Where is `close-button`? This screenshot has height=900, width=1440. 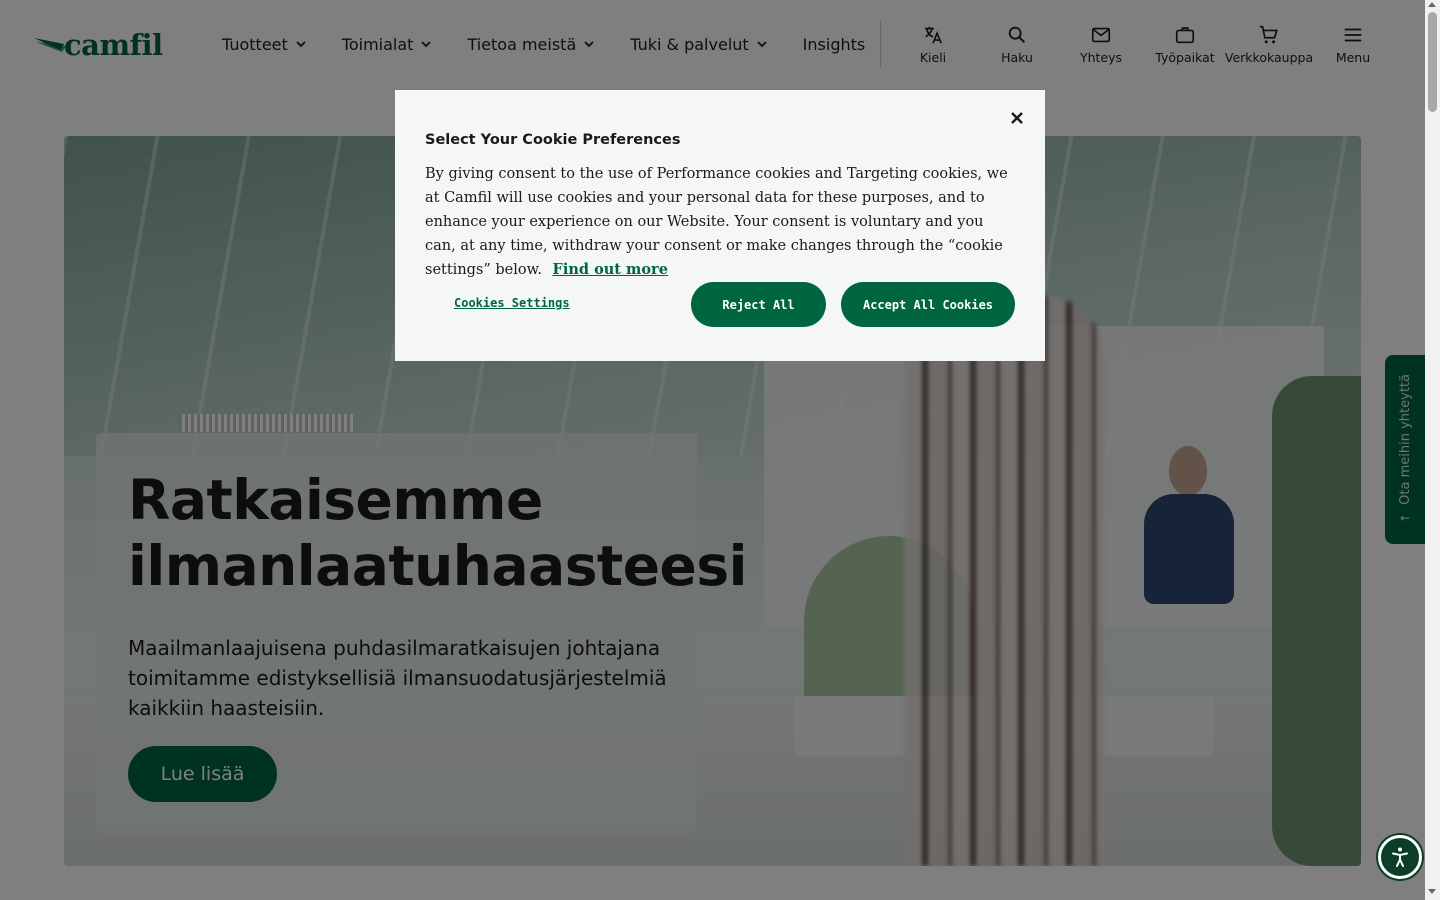 close-button is located at coordinates (1017, 118).